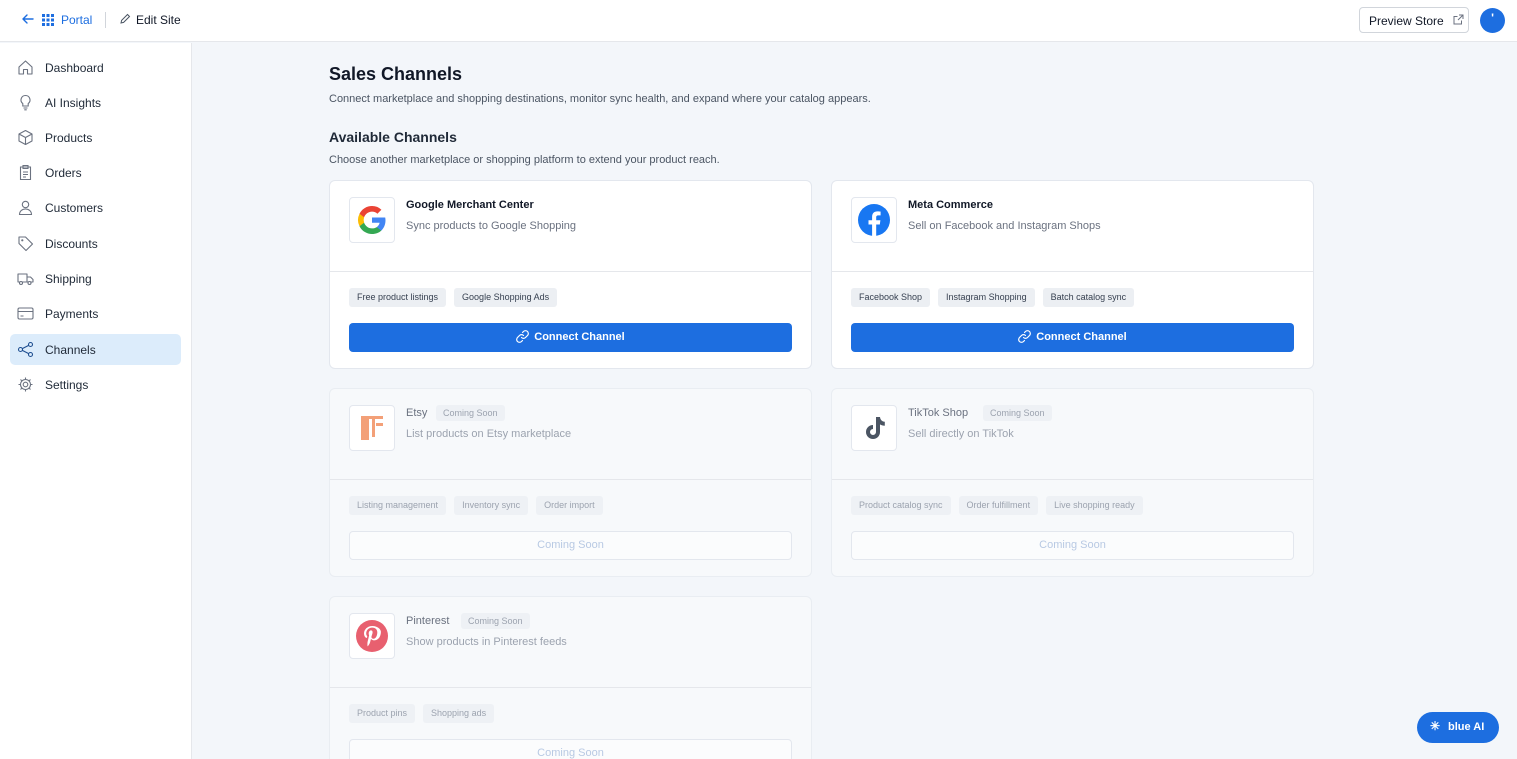 Image resolution: width=1517 pixels, height=759 pixels. I want to click on sidebar-item-label: AI Insights, so click(73, 103).